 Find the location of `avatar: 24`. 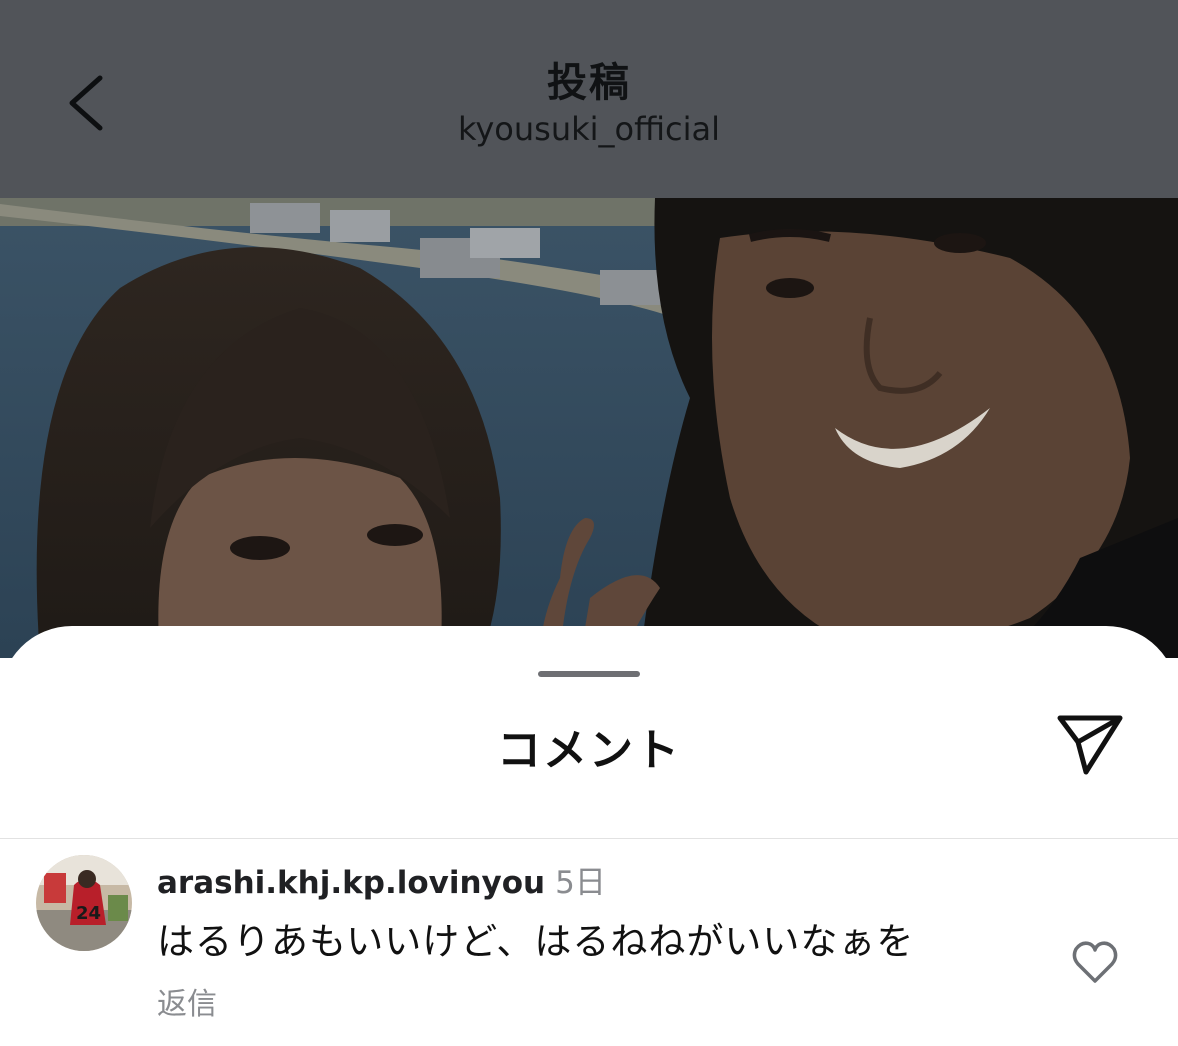

avatar: 24 is located at coordinates (84, 903).